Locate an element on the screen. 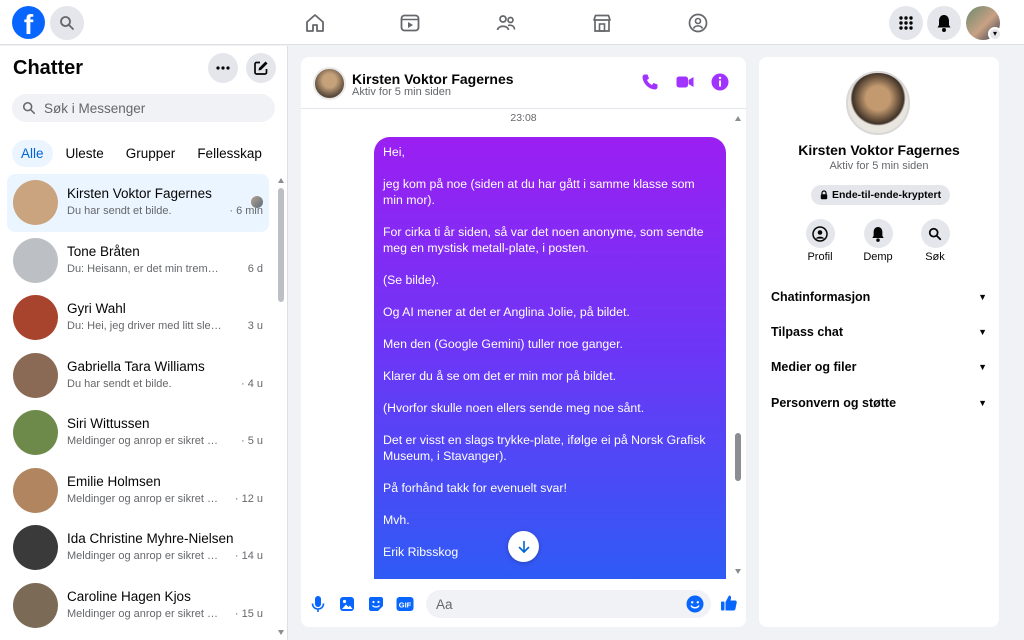 This screenshot has height=640, width=1024. section-privacy-support: Personvern og støtte ▼ is located at coordinates (879, 403).